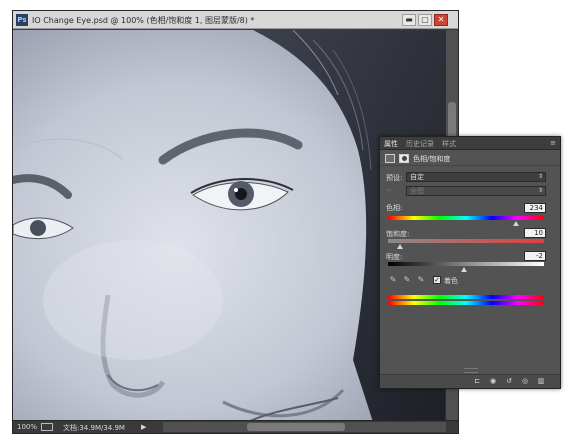  What do you see at coordinates (420, 144) in the screenshot?
I see `tab-history: 历史记录` at bounding box center [420, 144].